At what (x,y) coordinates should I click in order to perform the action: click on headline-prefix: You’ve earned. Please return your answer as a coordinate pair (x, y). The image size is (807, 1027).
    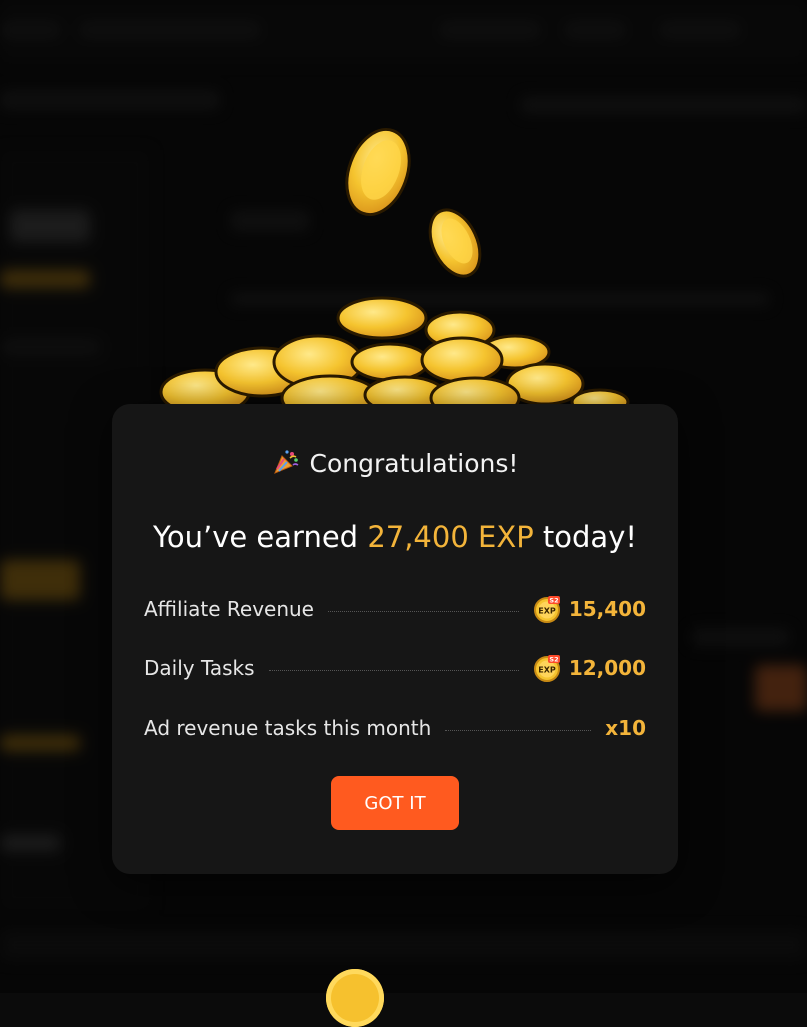
    Looking at the image, I should click on (260, 537).